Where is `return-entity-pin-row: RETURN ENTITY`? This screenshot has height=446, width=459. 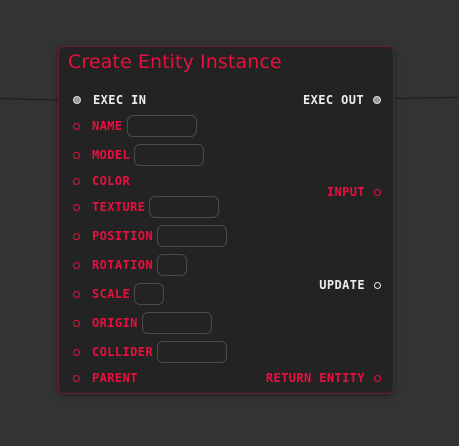 return-entity-pin-row: RETURN ENTITY is located at coordinates (323, 378).